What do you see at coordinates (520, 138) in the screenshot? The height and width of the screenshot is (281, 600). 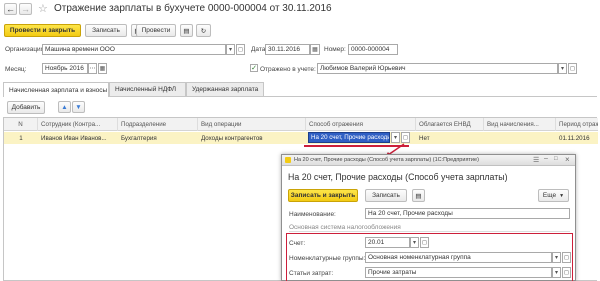 I see `cell-accrual-type` at bounding box center [520, 138].